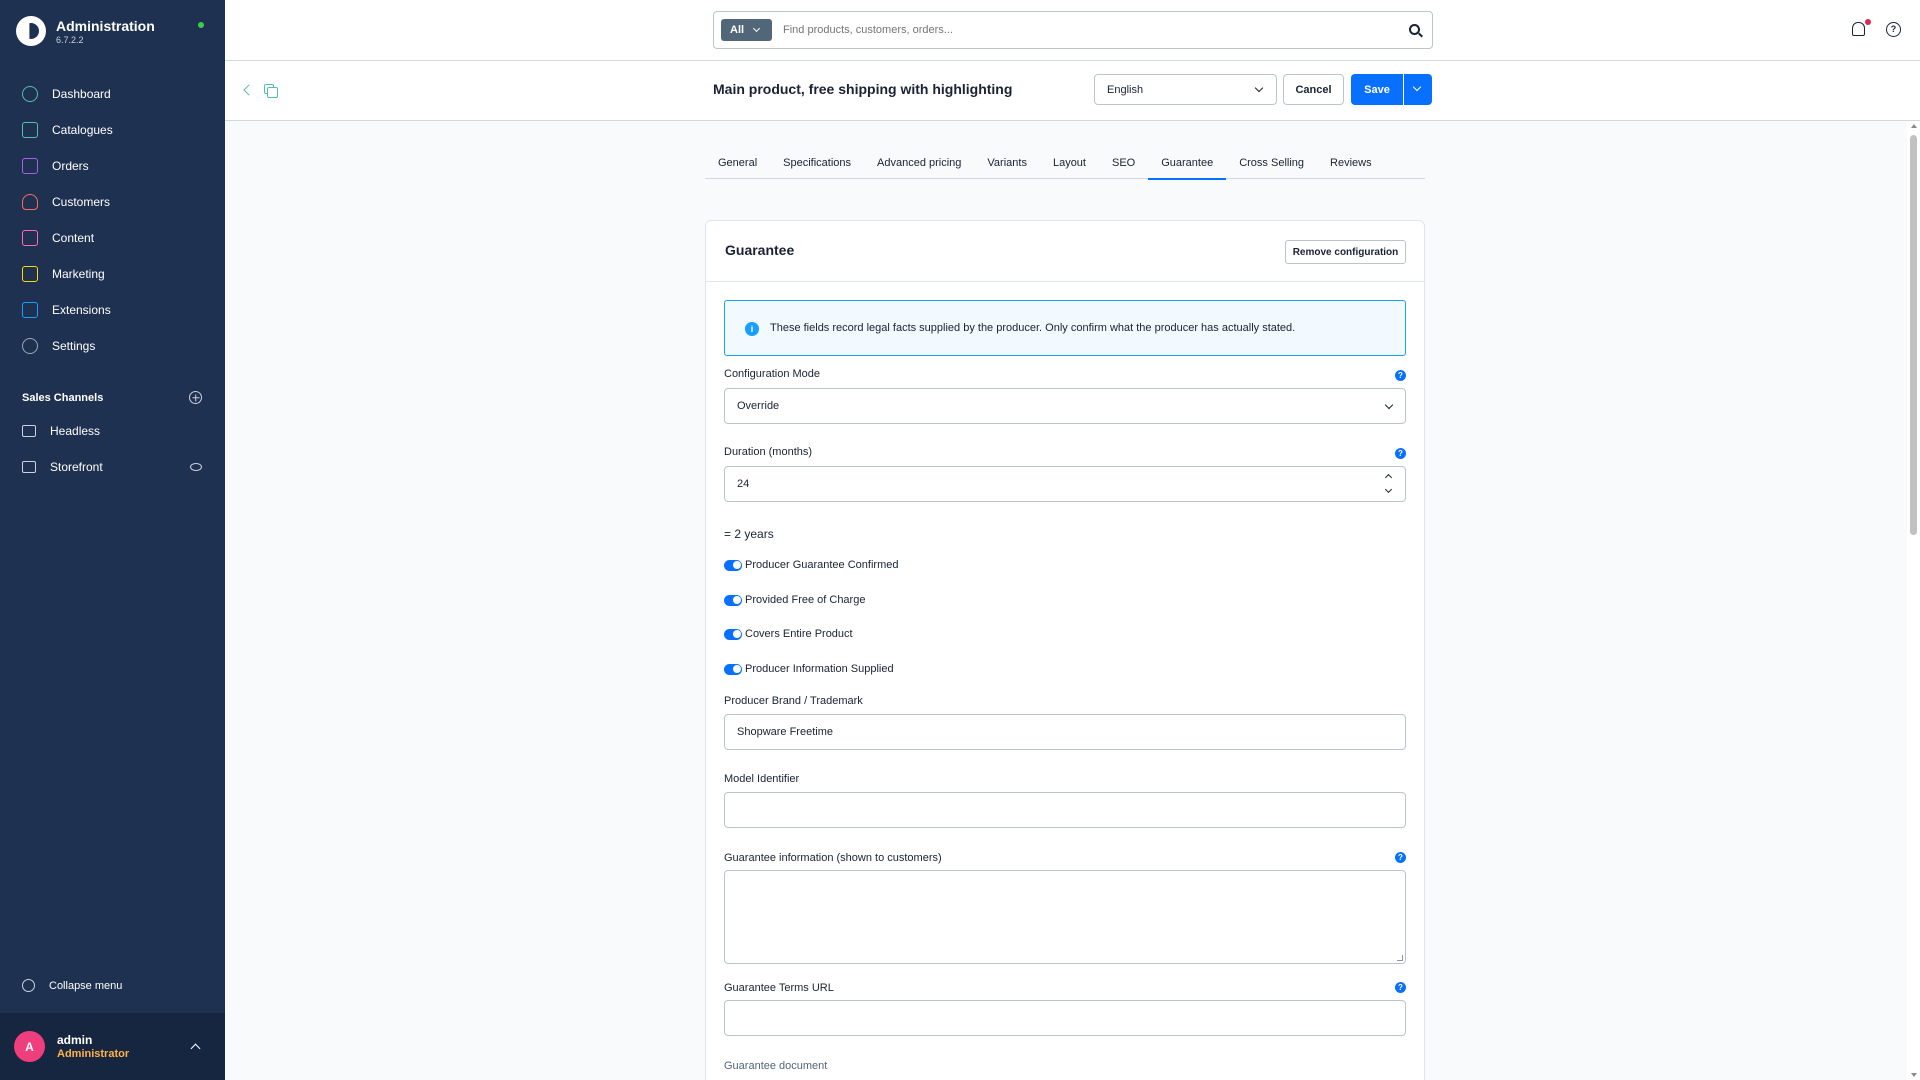 The width and height of the screenshot is (1920, 1080). I want to click on save-options-button, so click(1418, 89).